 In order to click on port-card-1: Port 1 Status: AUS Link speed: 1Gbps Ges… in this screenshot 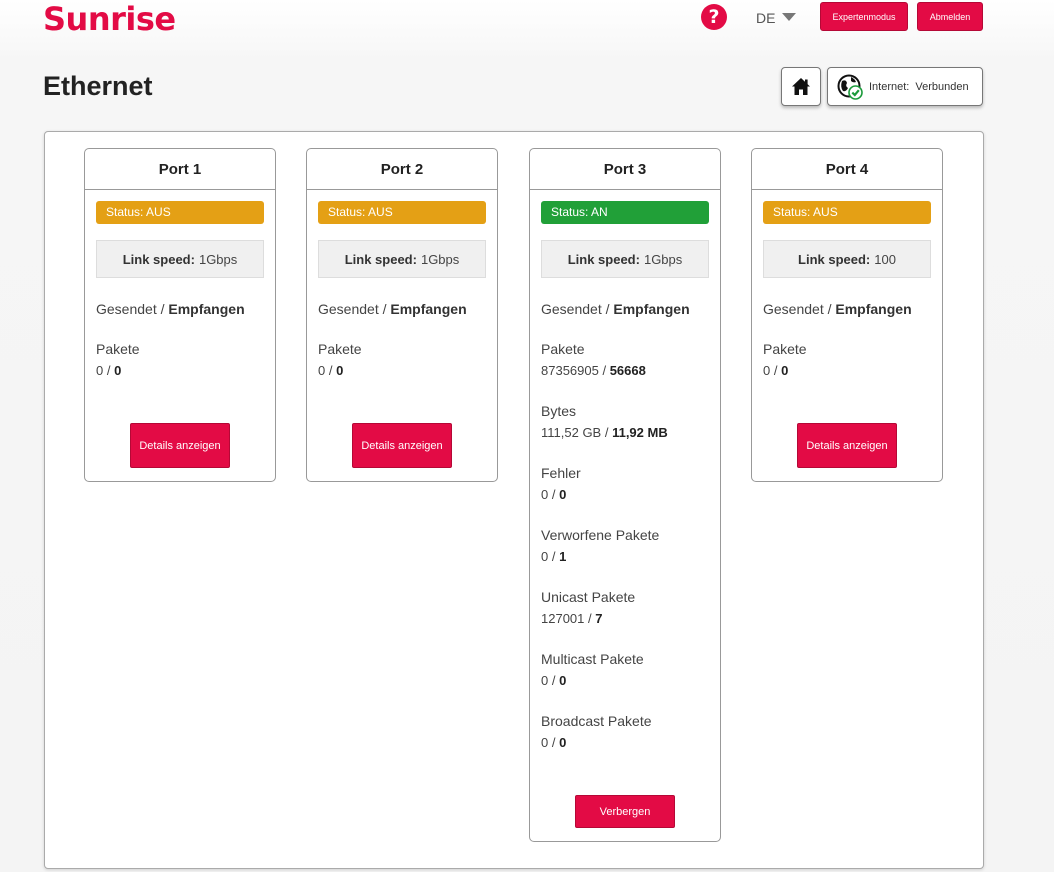, I will do `click(180, 315)`.